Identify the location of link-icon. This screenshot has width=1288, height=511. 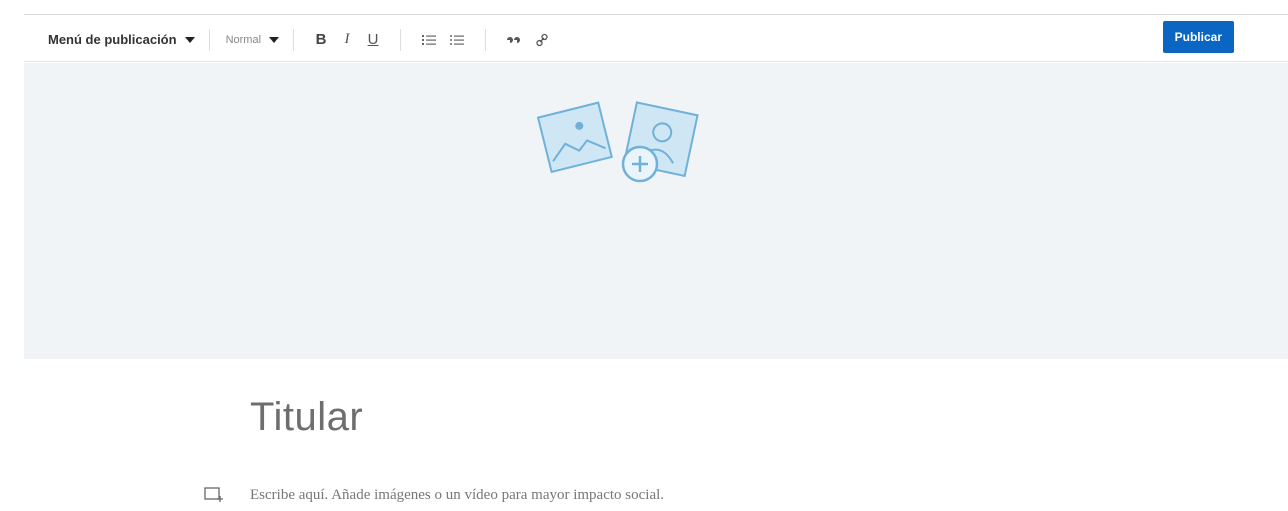
(542, 39).